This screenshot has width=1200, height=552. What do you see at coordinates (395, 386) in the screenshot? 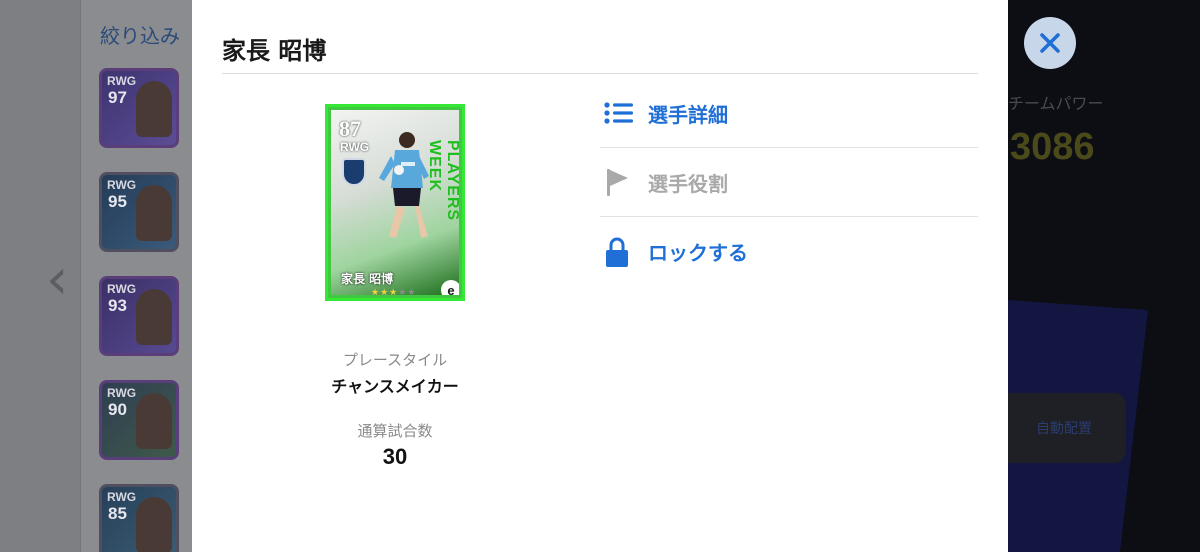
I see `playstyle-value: チャンスメイカー` at bounding box center [395, 386].